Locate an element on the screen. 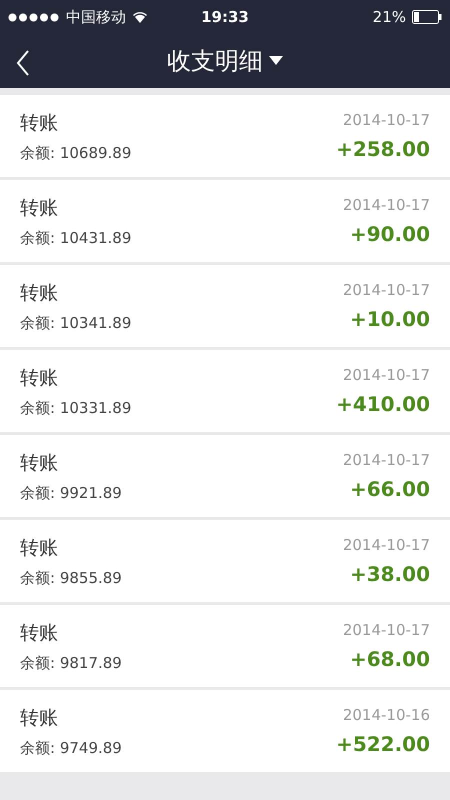 The height and width of the screenshot is (800, 450). transaction-row: 转账 余额: 10331.89 2014-10-17 +410.00 is located at coordinates (225, 391).